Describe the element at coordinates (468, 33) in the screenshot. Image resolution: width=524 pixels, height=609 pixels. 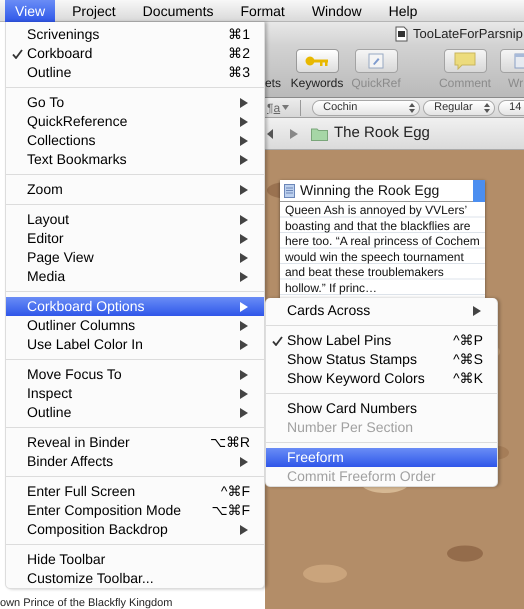
I see `window-title: TooLateForParsnip` at that location.